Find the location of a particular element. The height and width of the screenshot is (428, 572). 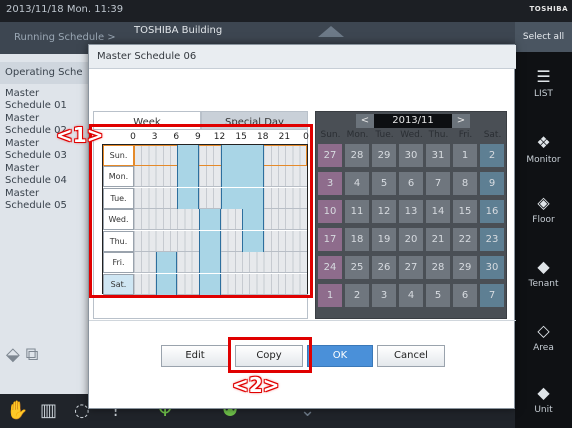

operating-schedule-header: Operating Sche is located at coordinates (45, 73).